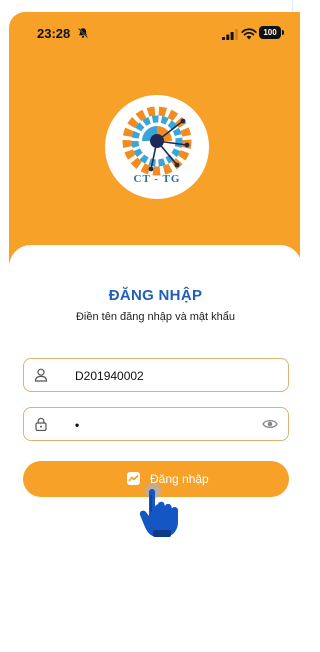 The height and width of the screenshot is (652, 320). Describe the element at coordinates (154, 32) in the screenshot. I see `status-bar: 23:28 100` at that location.